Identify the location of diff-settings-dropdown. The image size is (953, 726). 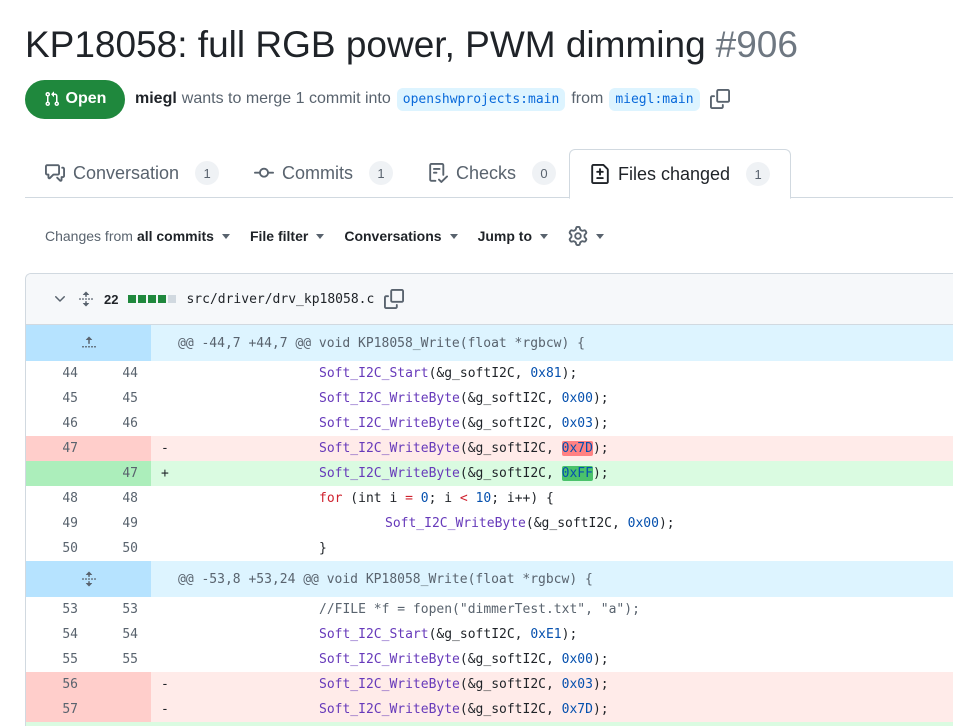
(586, 236).